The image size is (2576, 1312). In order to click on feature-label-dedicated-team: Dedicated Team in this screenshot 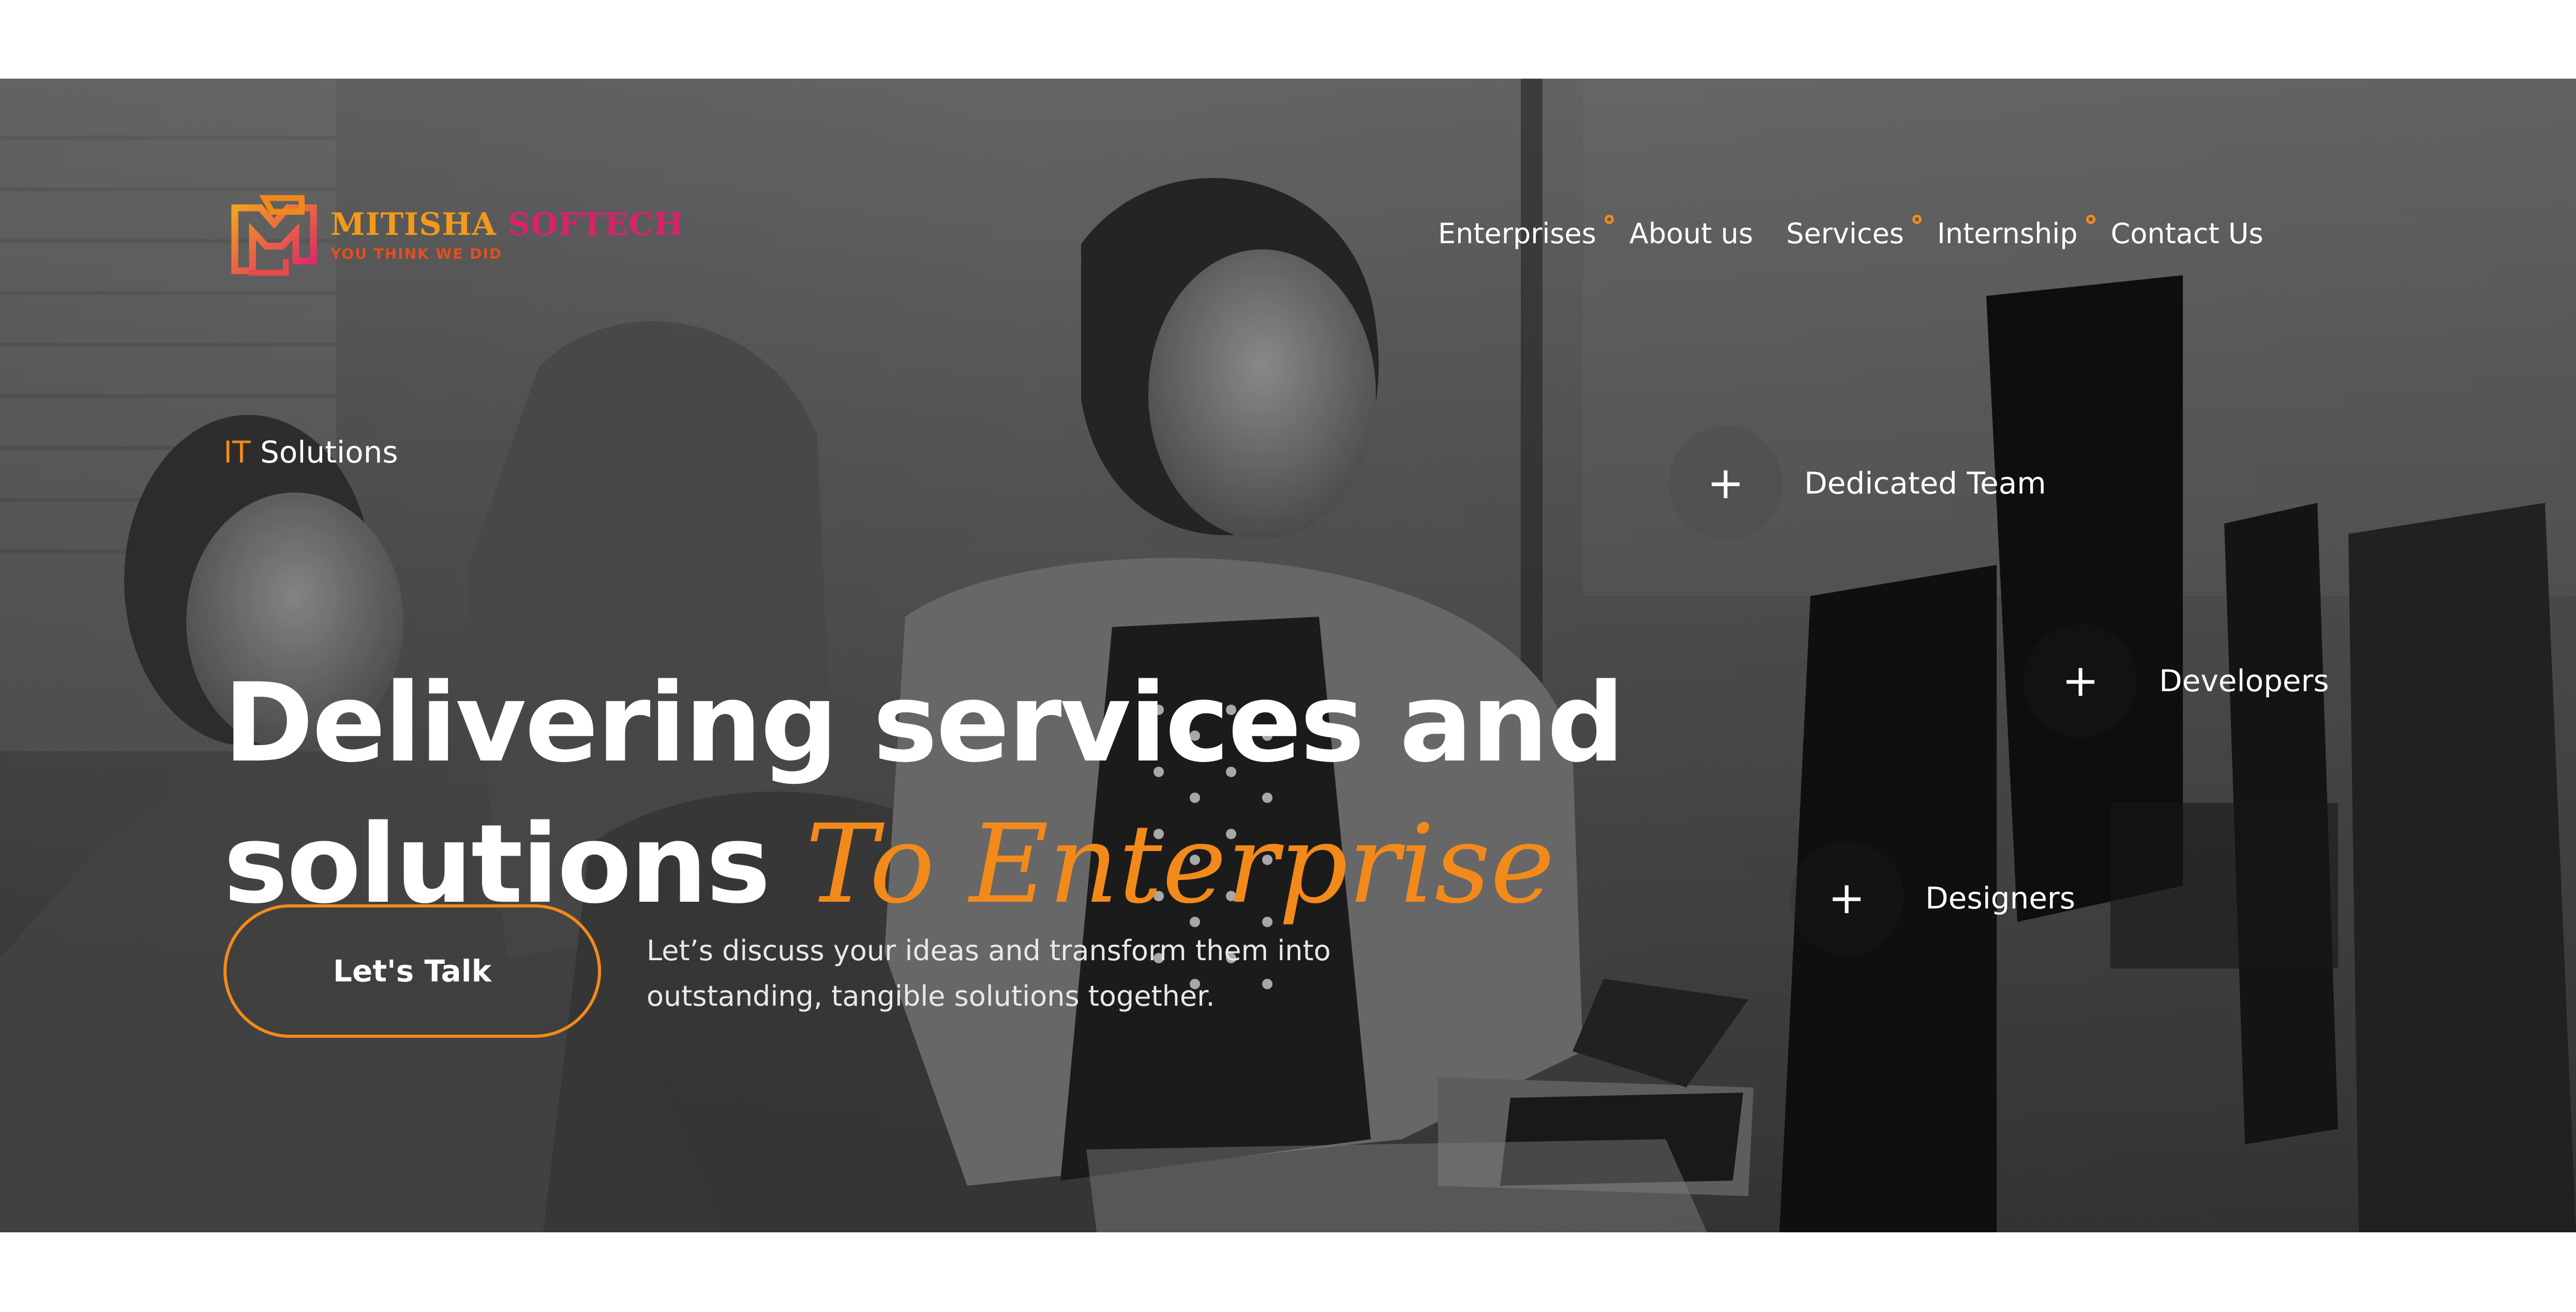, I will do `click(1925, 483)`.